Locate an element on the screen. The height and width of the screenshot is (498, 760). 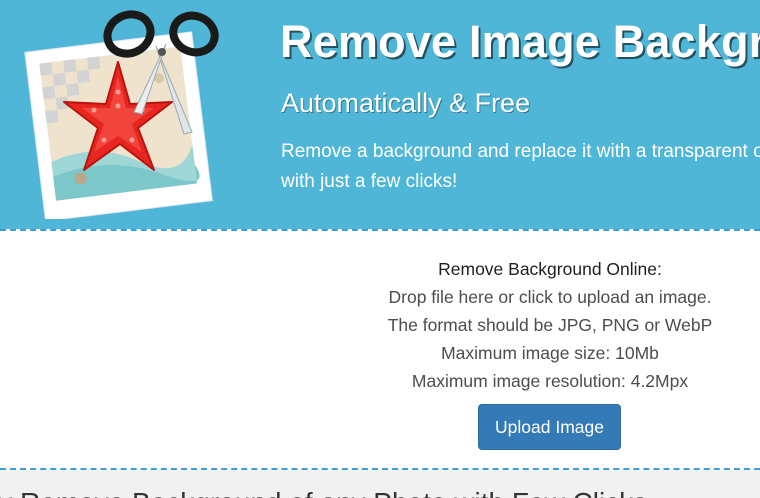
page-subtitle: Automatically & Free is located at coordinates (406, 103).